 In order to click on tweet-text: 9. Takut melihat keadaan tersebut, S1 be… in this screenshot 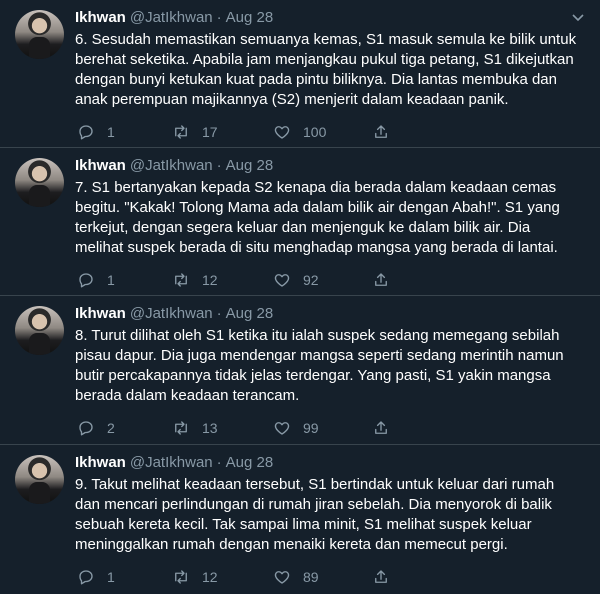, I will do `click(327, 515)`.